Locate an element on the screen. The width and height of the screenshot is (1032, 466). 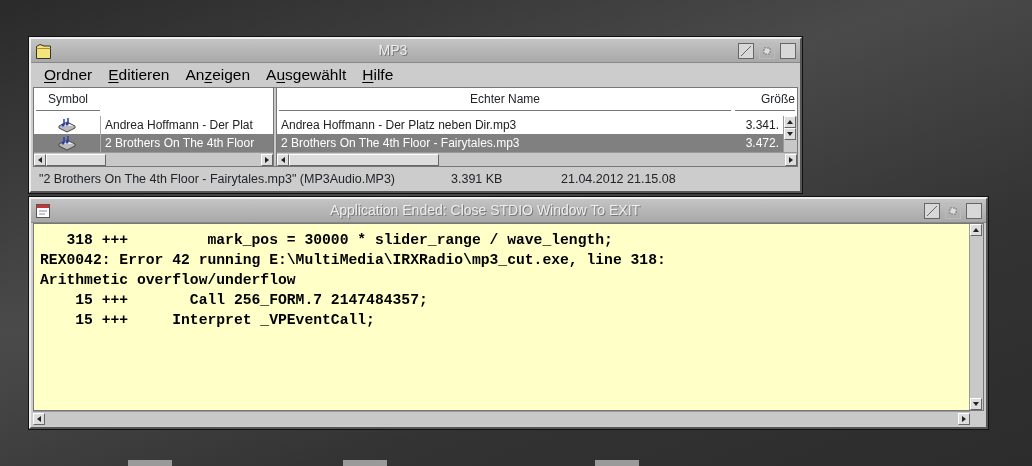
menu-item: Editieren is located at coordinates (144, 75).